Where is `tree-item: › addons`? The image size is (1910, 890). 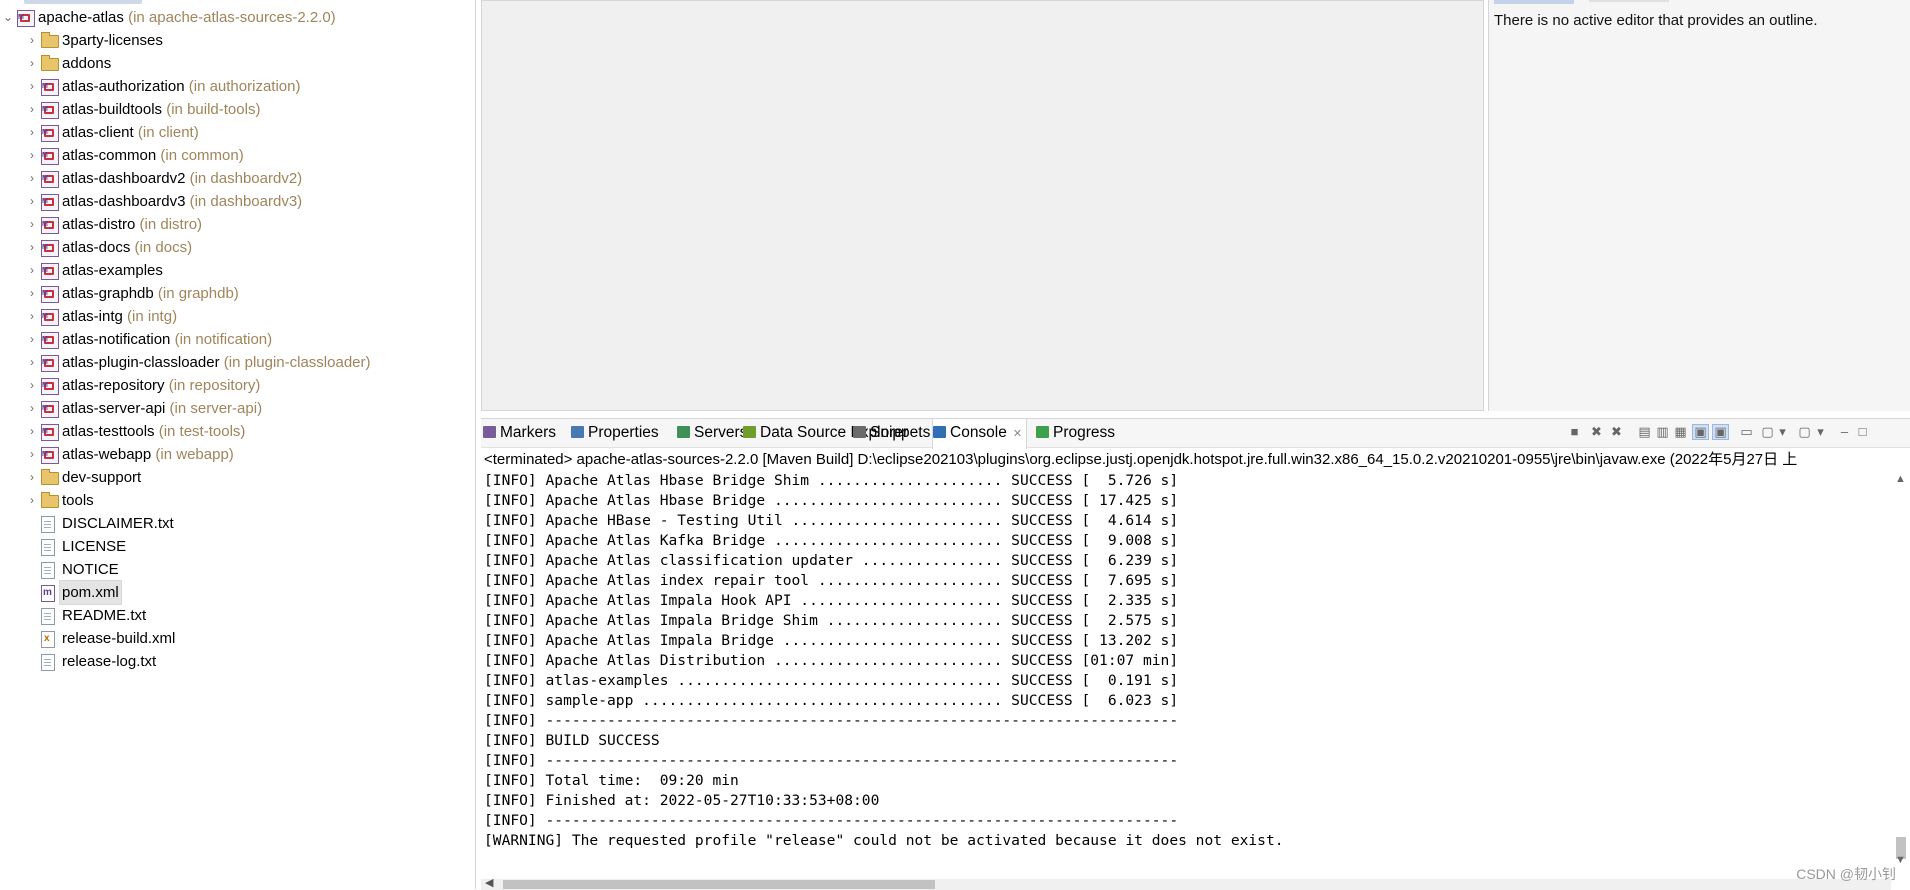
tree-item: › addons is located at coordinates (237, 63).